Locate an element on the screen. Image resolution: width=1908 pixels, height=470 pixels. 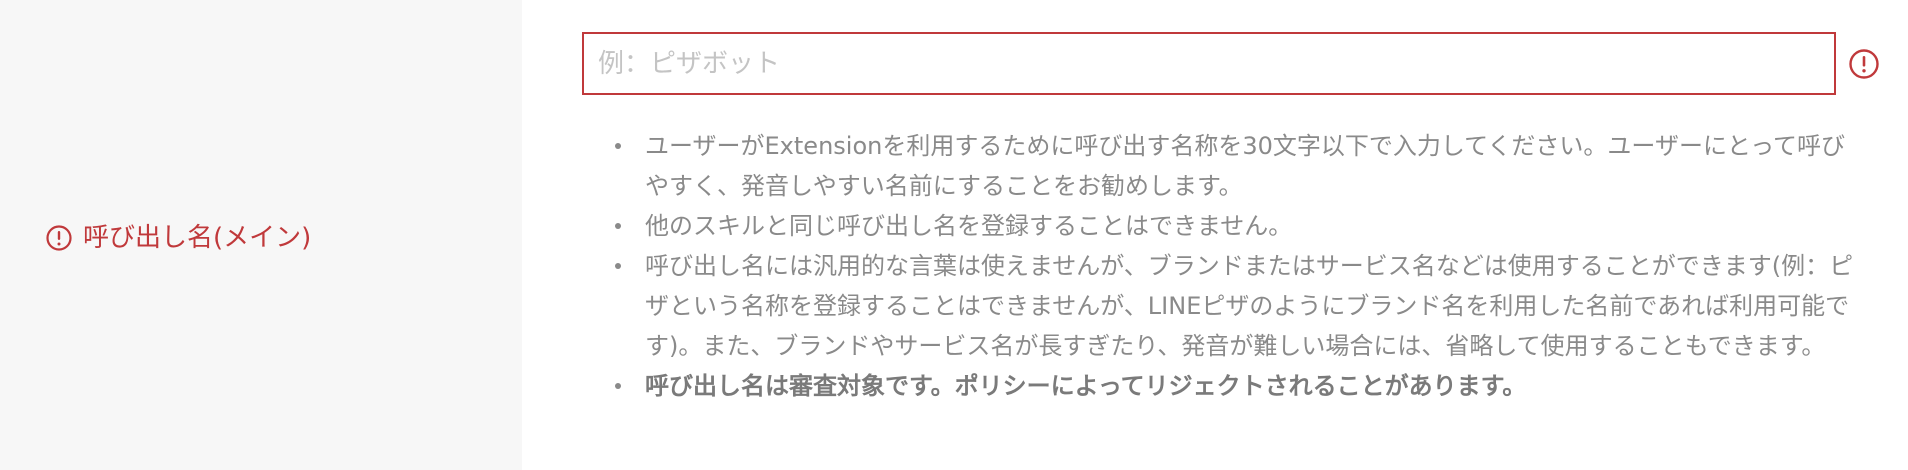
field-label: 呼び出し名(メイン) is located at coordinates (178, 238).